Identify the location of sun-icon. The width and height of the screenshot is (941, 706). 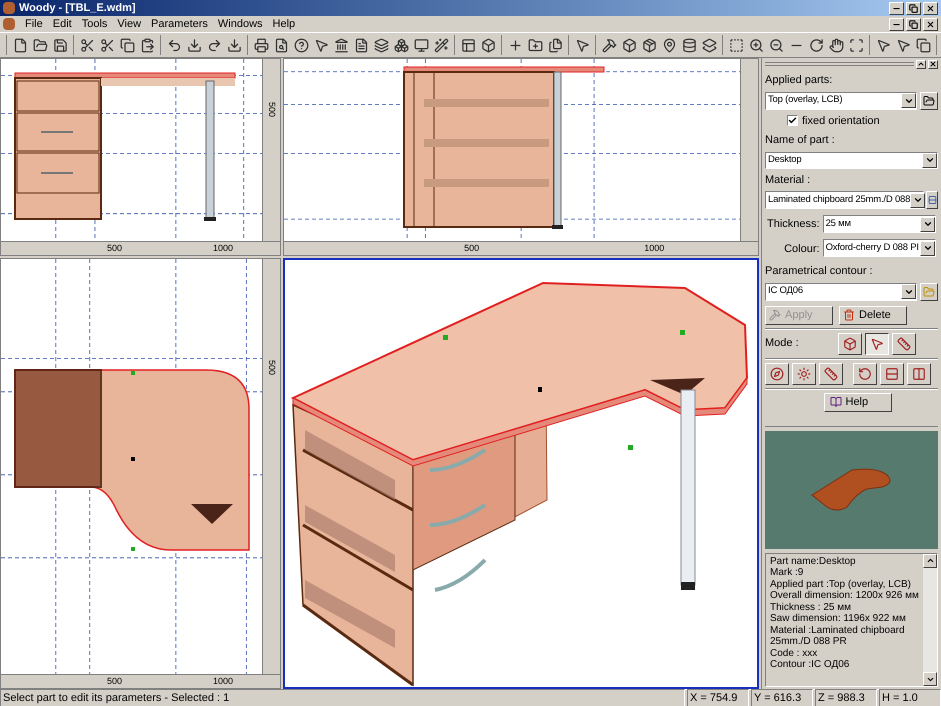
(804, 373).